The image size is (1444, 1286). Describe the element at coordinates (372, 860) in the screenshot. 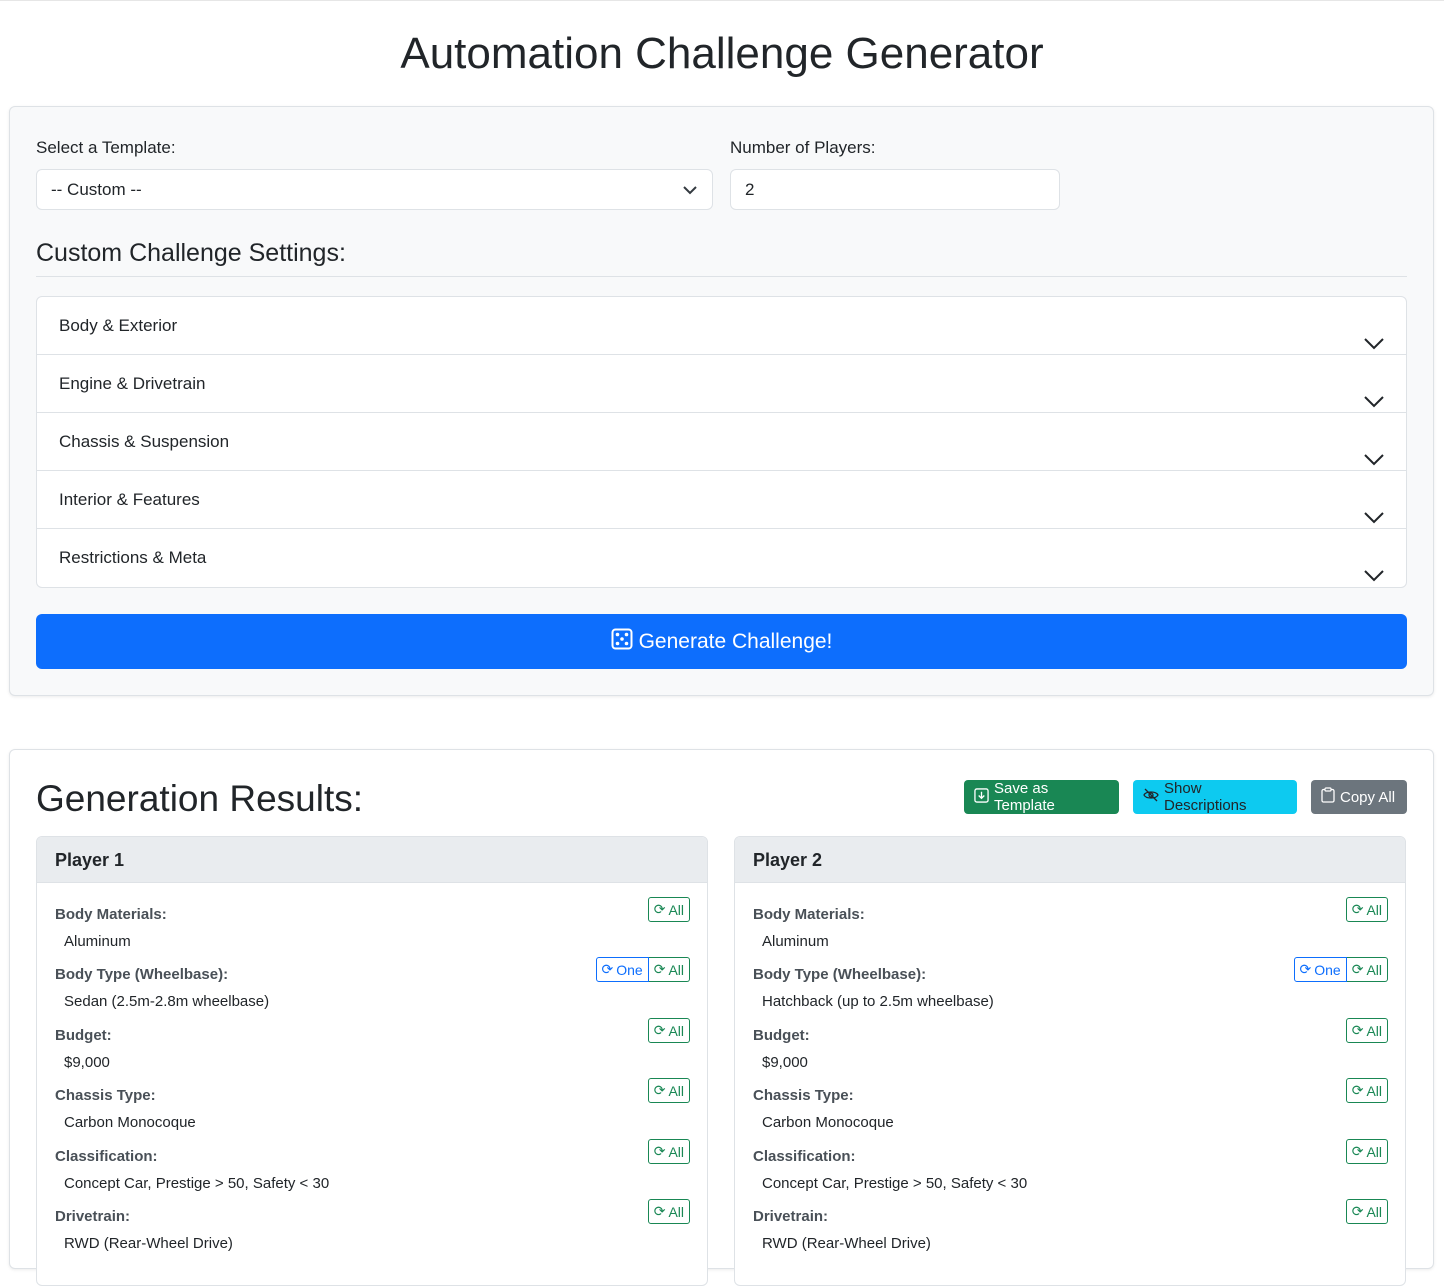

I see `player-name: Player 1` at that location.